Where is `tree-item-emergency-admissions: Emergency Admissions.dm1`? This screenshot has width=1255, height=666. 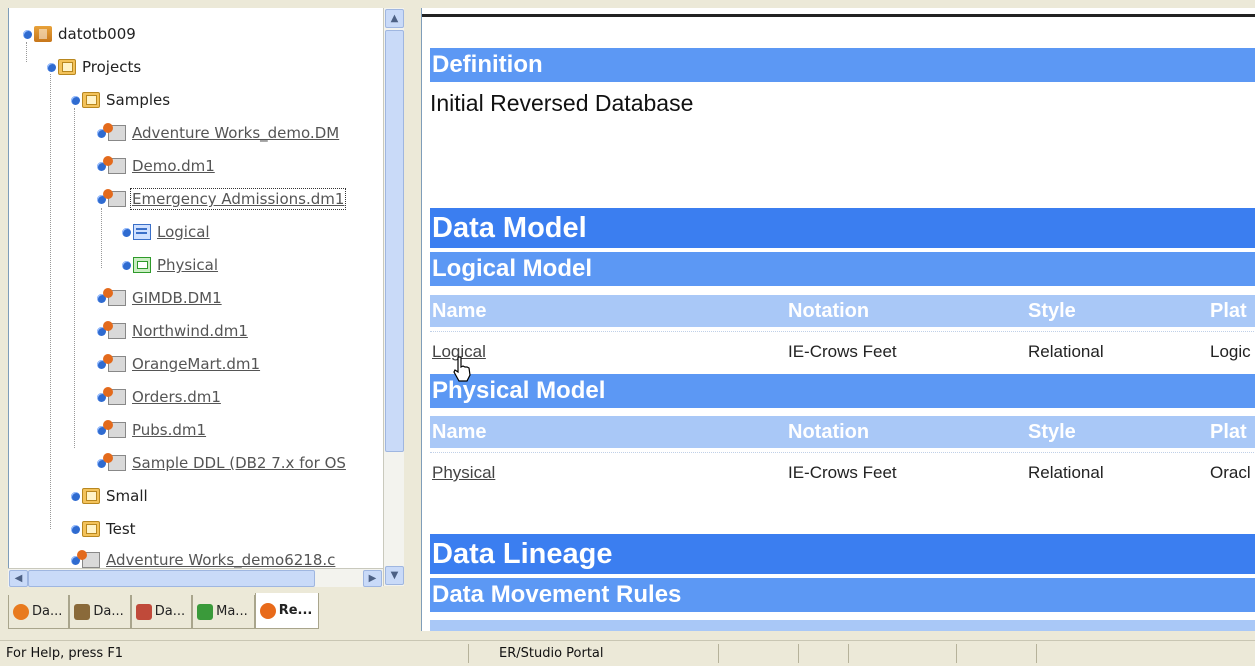
tree-item-emergency-admissions: Emergency Admissions.dm1 is located at coordinates (222, 199).